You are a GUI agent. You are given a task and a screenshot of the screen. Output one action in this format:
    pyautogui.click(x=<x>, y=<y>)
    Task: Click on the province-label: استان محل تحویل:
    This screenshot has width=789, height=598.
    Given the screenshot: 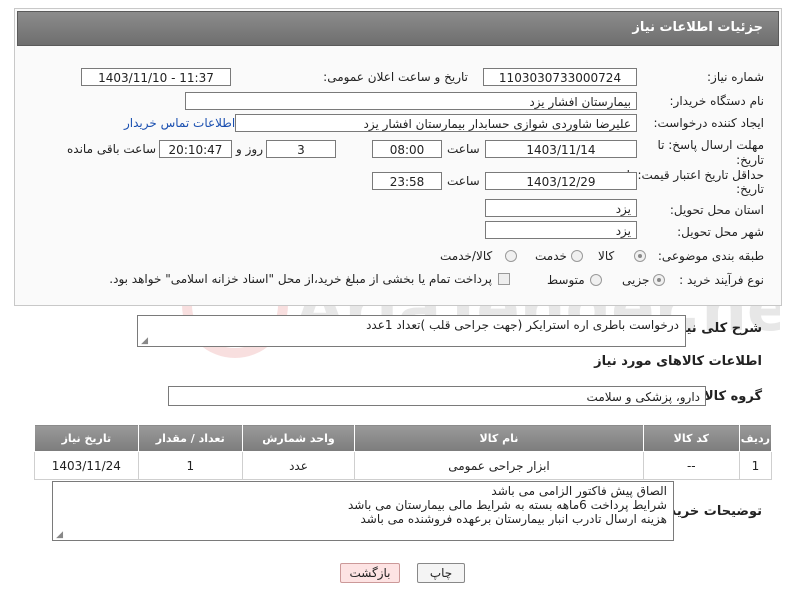 What is the action you would take?
    pyautogui.click(x=716, y=210)
    